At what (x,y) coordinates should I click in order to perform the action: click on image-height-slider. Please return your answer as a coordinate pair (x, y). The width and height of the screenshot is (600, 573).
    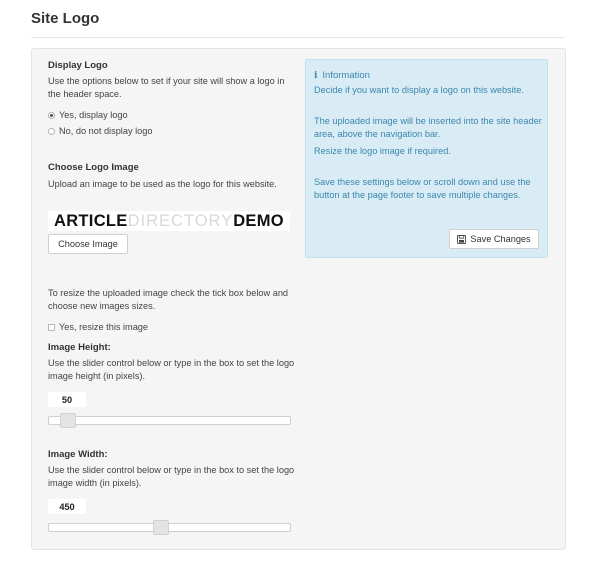
    Looking at the image, I should click on (169, 420).